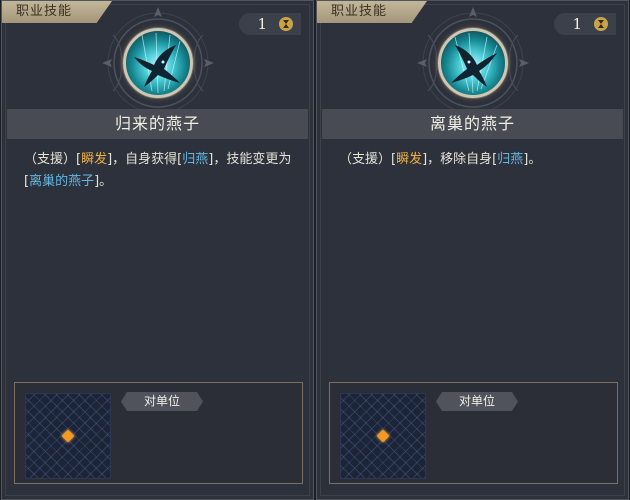 Image resolution: width=630 pixels, height=500 pixels. I want to click on skill-description: （支援）[瞬发]，移除自身[归燕]。, so click(474, 160).